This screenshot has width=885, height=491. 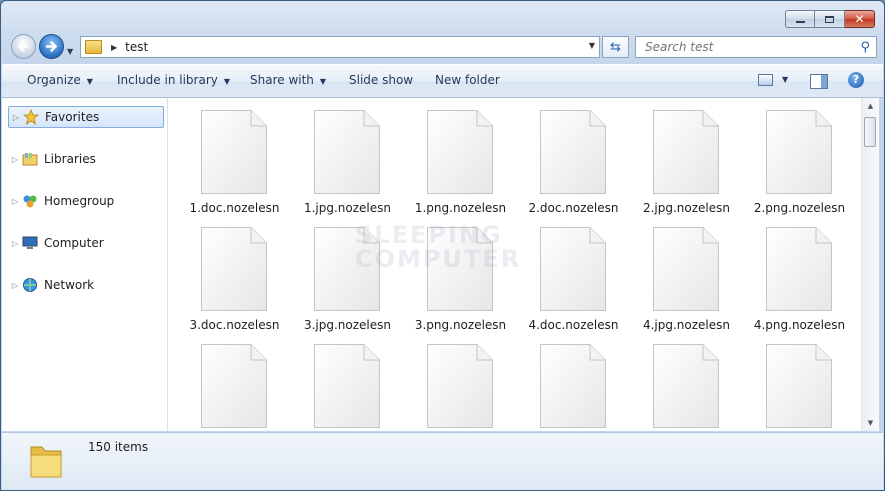 I want to click on file-item: 1.png.nozelesn, so click(x=450, y=156).